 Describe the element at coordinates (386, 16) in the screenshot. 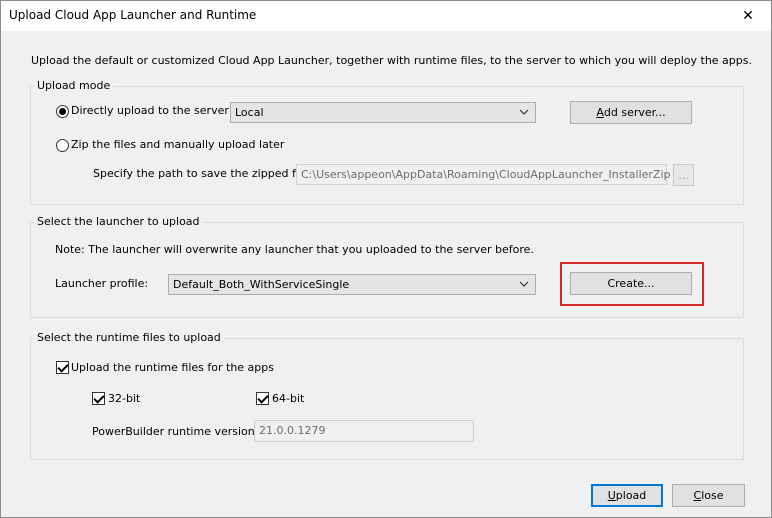

I see `title-bar: Upload Cloud App Launcher and Runtime ✕` at that location.